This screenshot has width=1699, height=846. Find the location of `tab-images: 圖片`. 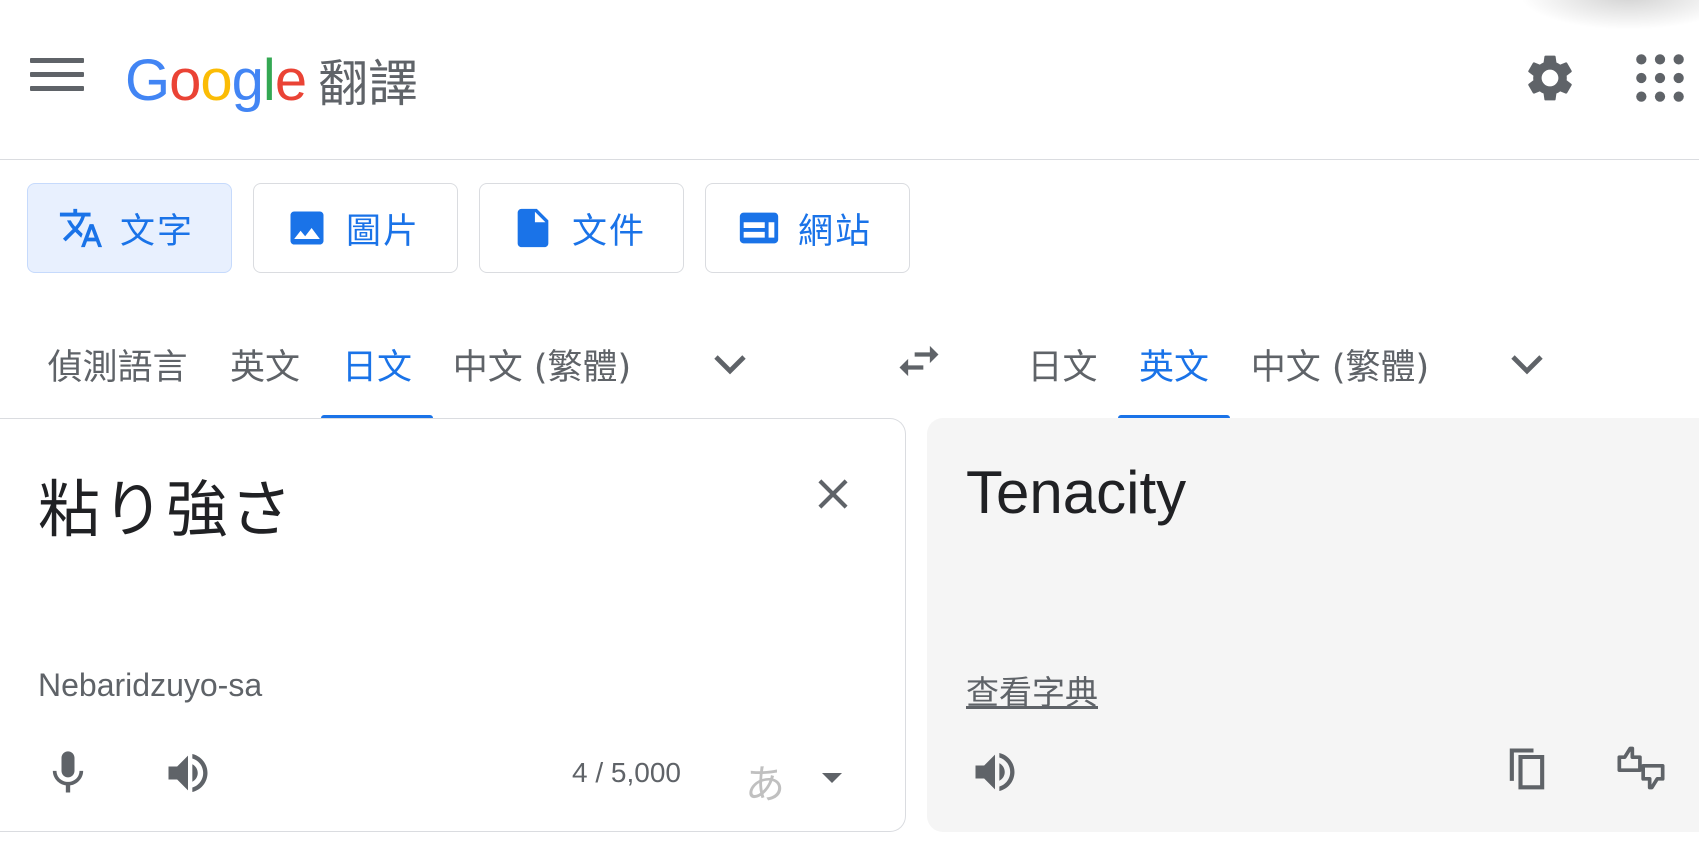

tab-images: 圖片 is located at coordinates (355, 228).